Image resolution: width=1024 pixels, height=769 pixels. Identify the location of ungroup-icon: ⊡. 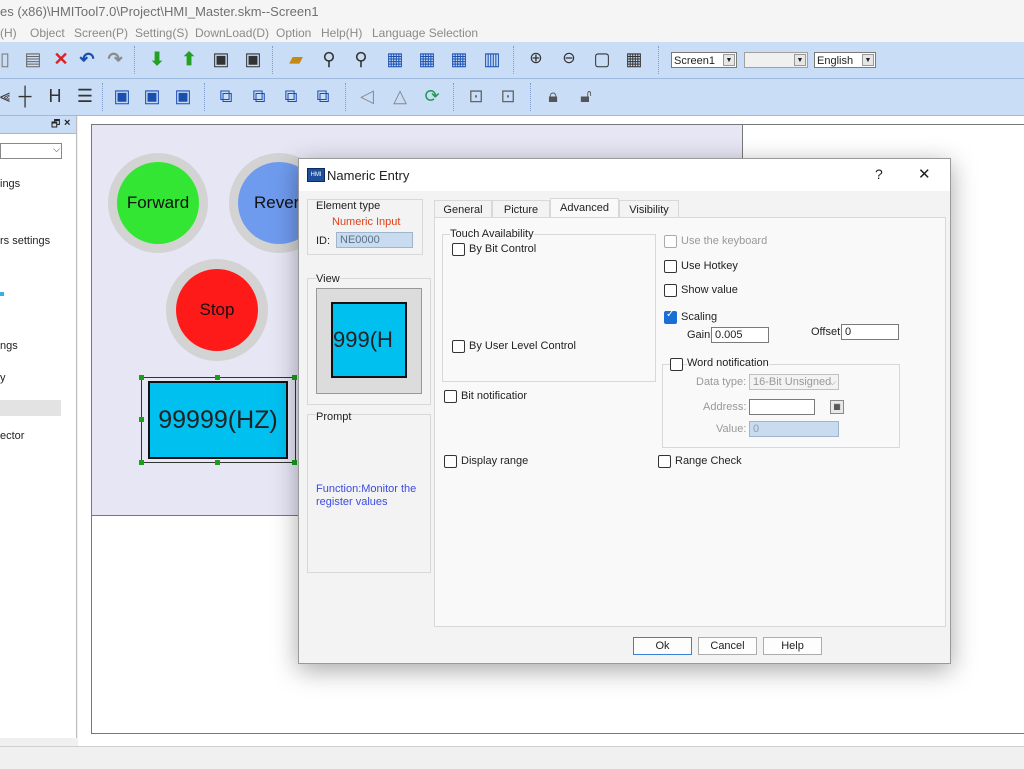
(508, 96).